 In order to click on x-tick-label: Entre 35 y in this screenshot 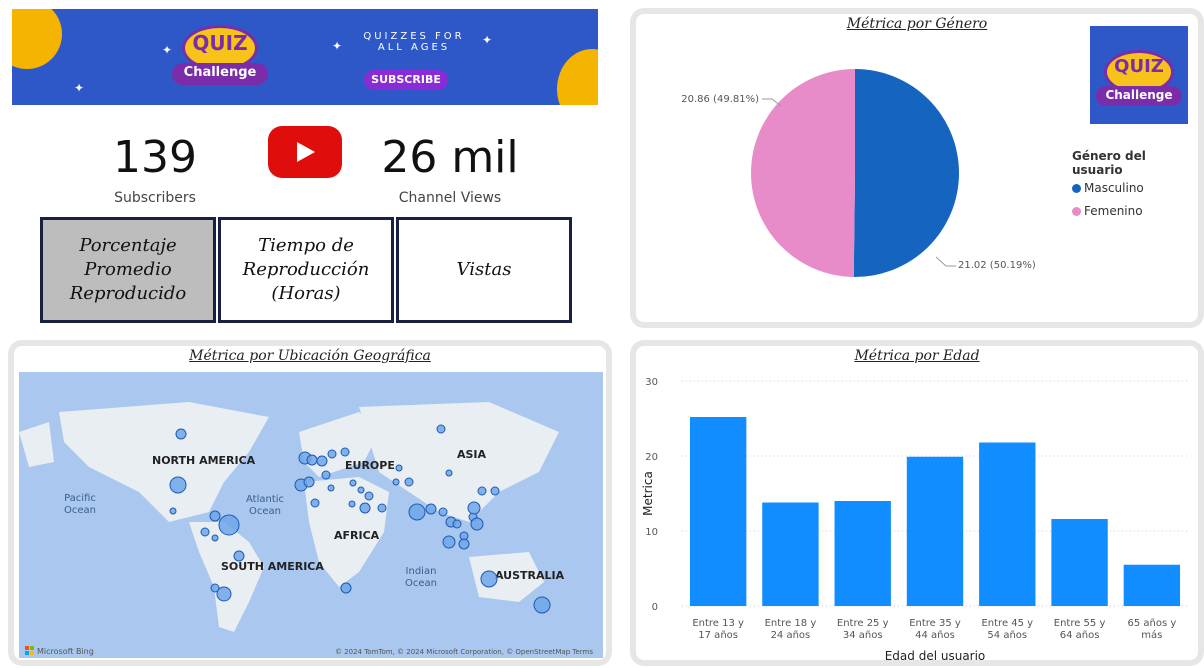, I will do `click(935, 623)`.